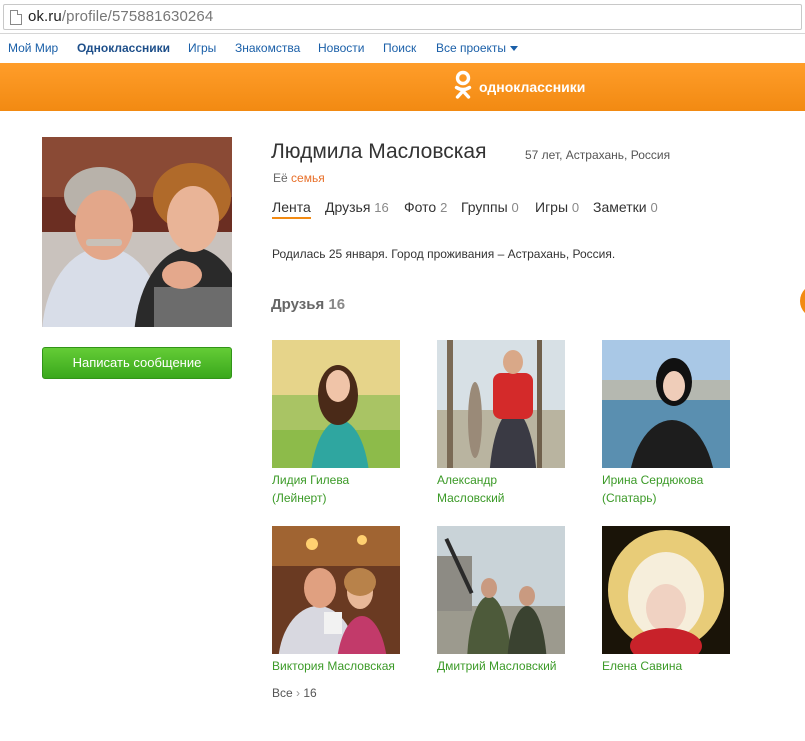 Image resolution: width=805 pixels, height=741 pixels. I want to click on friend-card: Елена Савина, so click(667, 600).